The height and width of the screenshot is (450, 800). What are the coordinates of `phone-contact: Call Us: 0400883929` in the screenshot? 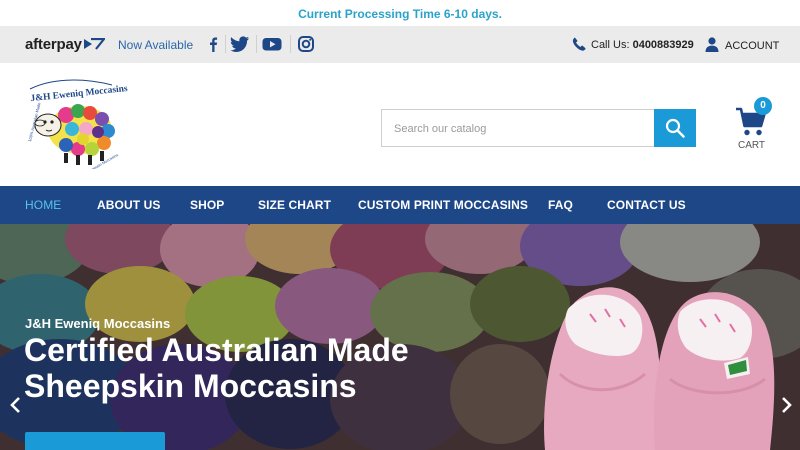 It's located at (633, 44).